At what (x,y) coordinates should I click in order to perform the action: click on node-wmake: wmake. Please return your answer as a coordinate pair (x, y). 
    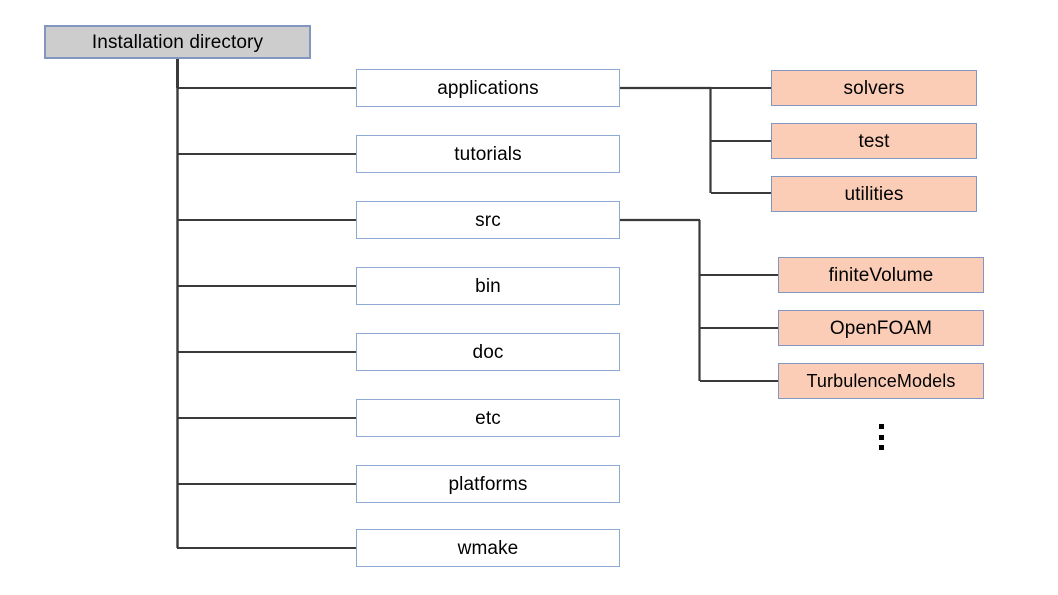
    Looking at the image, I should click on (488, 548).